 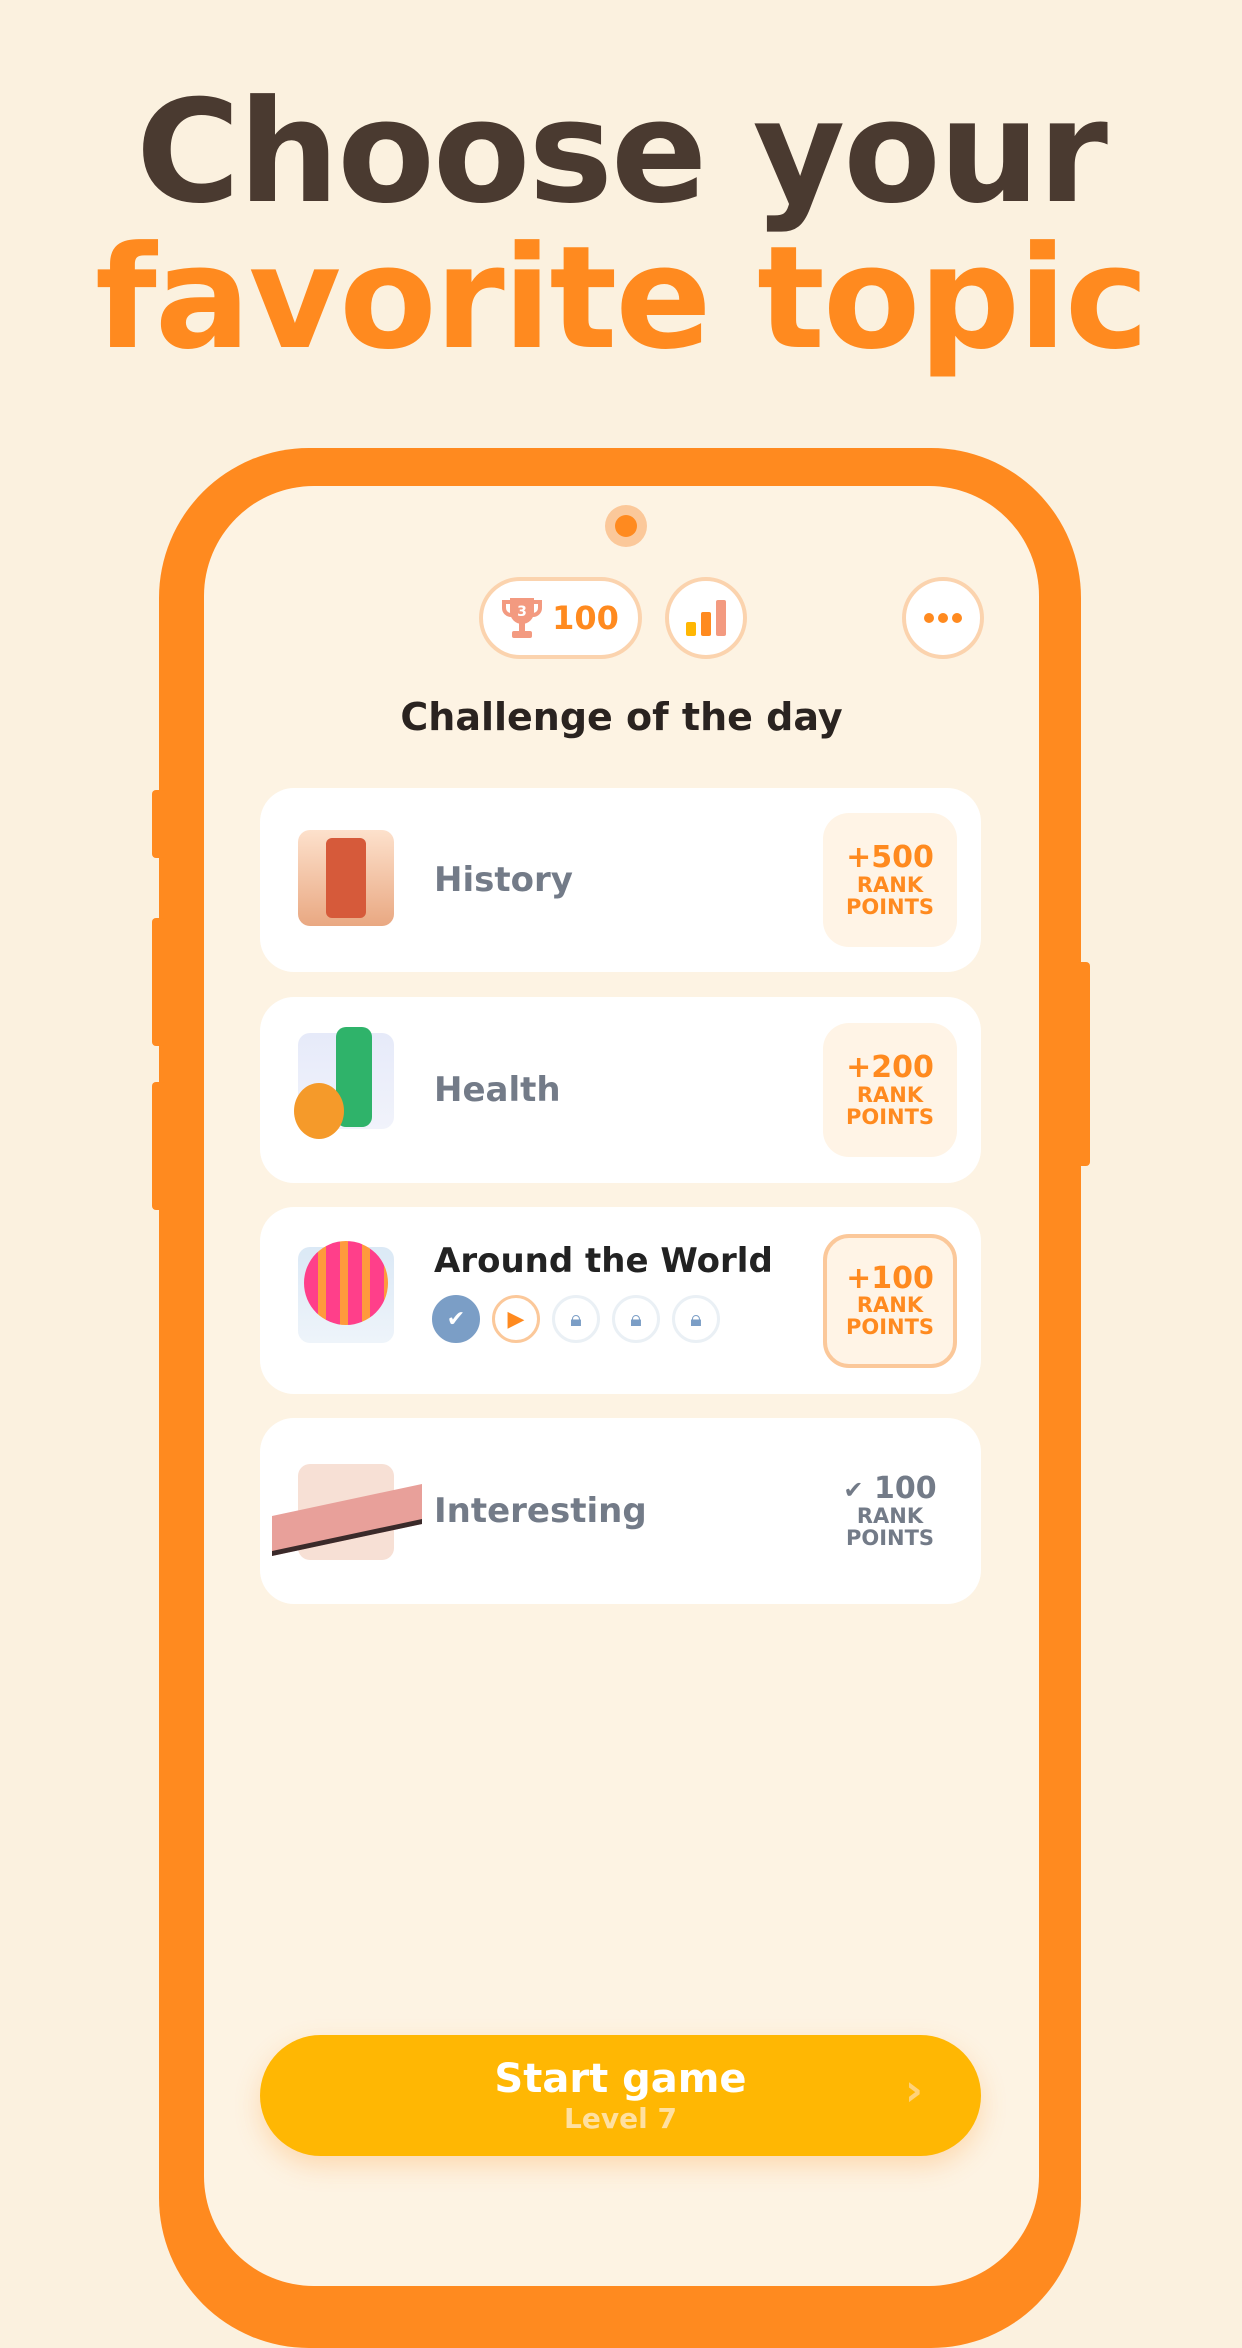 What do you see at coordinates (503, 880) in the screenshot?
I see `topic-name: History` at bounding box center [503, 880].